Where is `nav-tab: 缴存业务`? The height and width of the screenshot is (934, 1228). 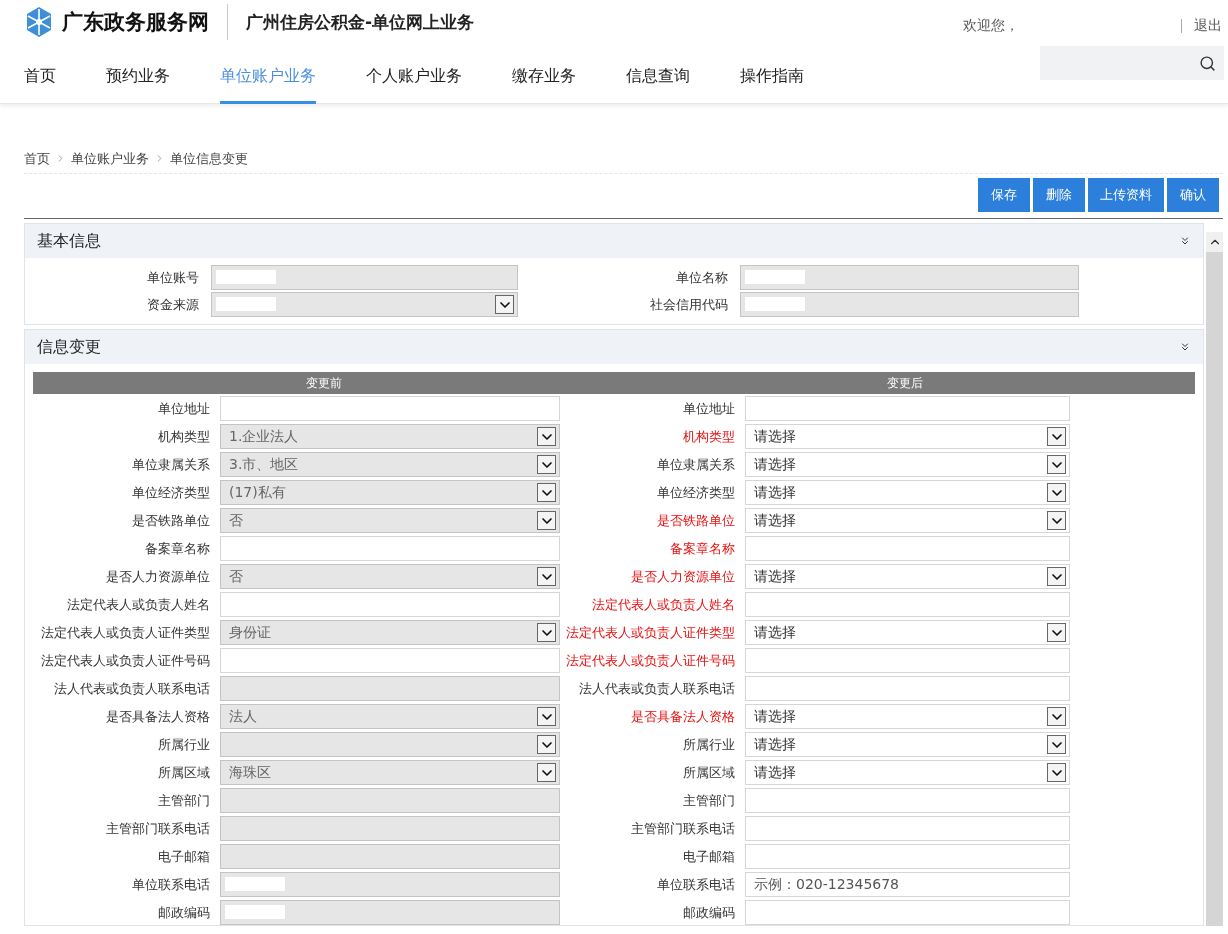
nav-tab: 缴存业务 is located at coordinates (544, 74).